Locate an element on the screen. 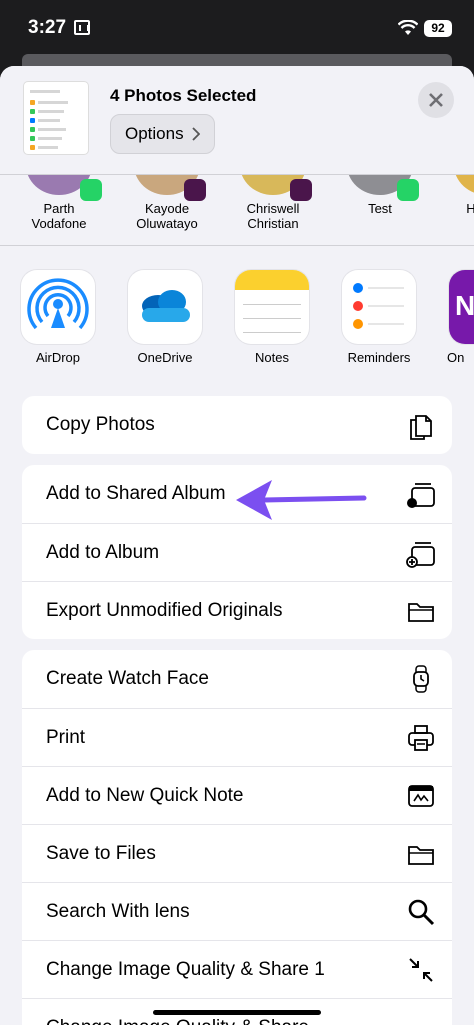 This screenshot has height=1025, width=474. app-label: AirDrop is located at coordinates (58, 357).